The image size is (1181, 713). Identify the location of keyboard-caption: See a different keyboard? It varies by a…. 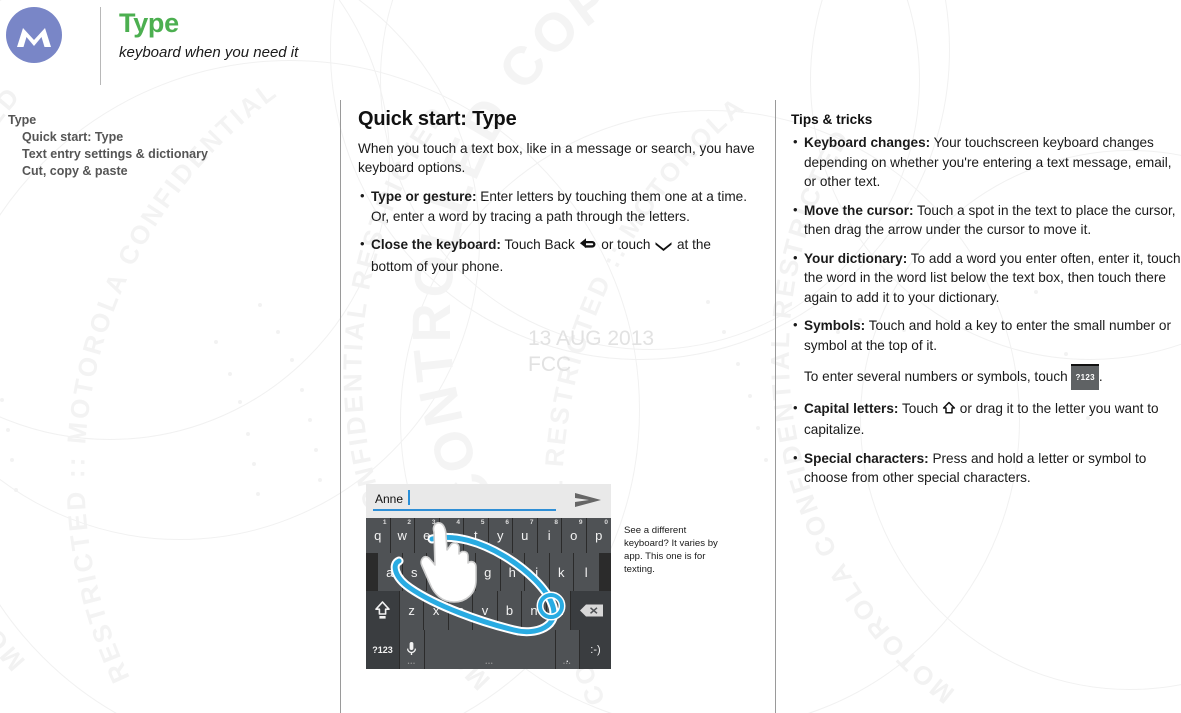
(671, 550).